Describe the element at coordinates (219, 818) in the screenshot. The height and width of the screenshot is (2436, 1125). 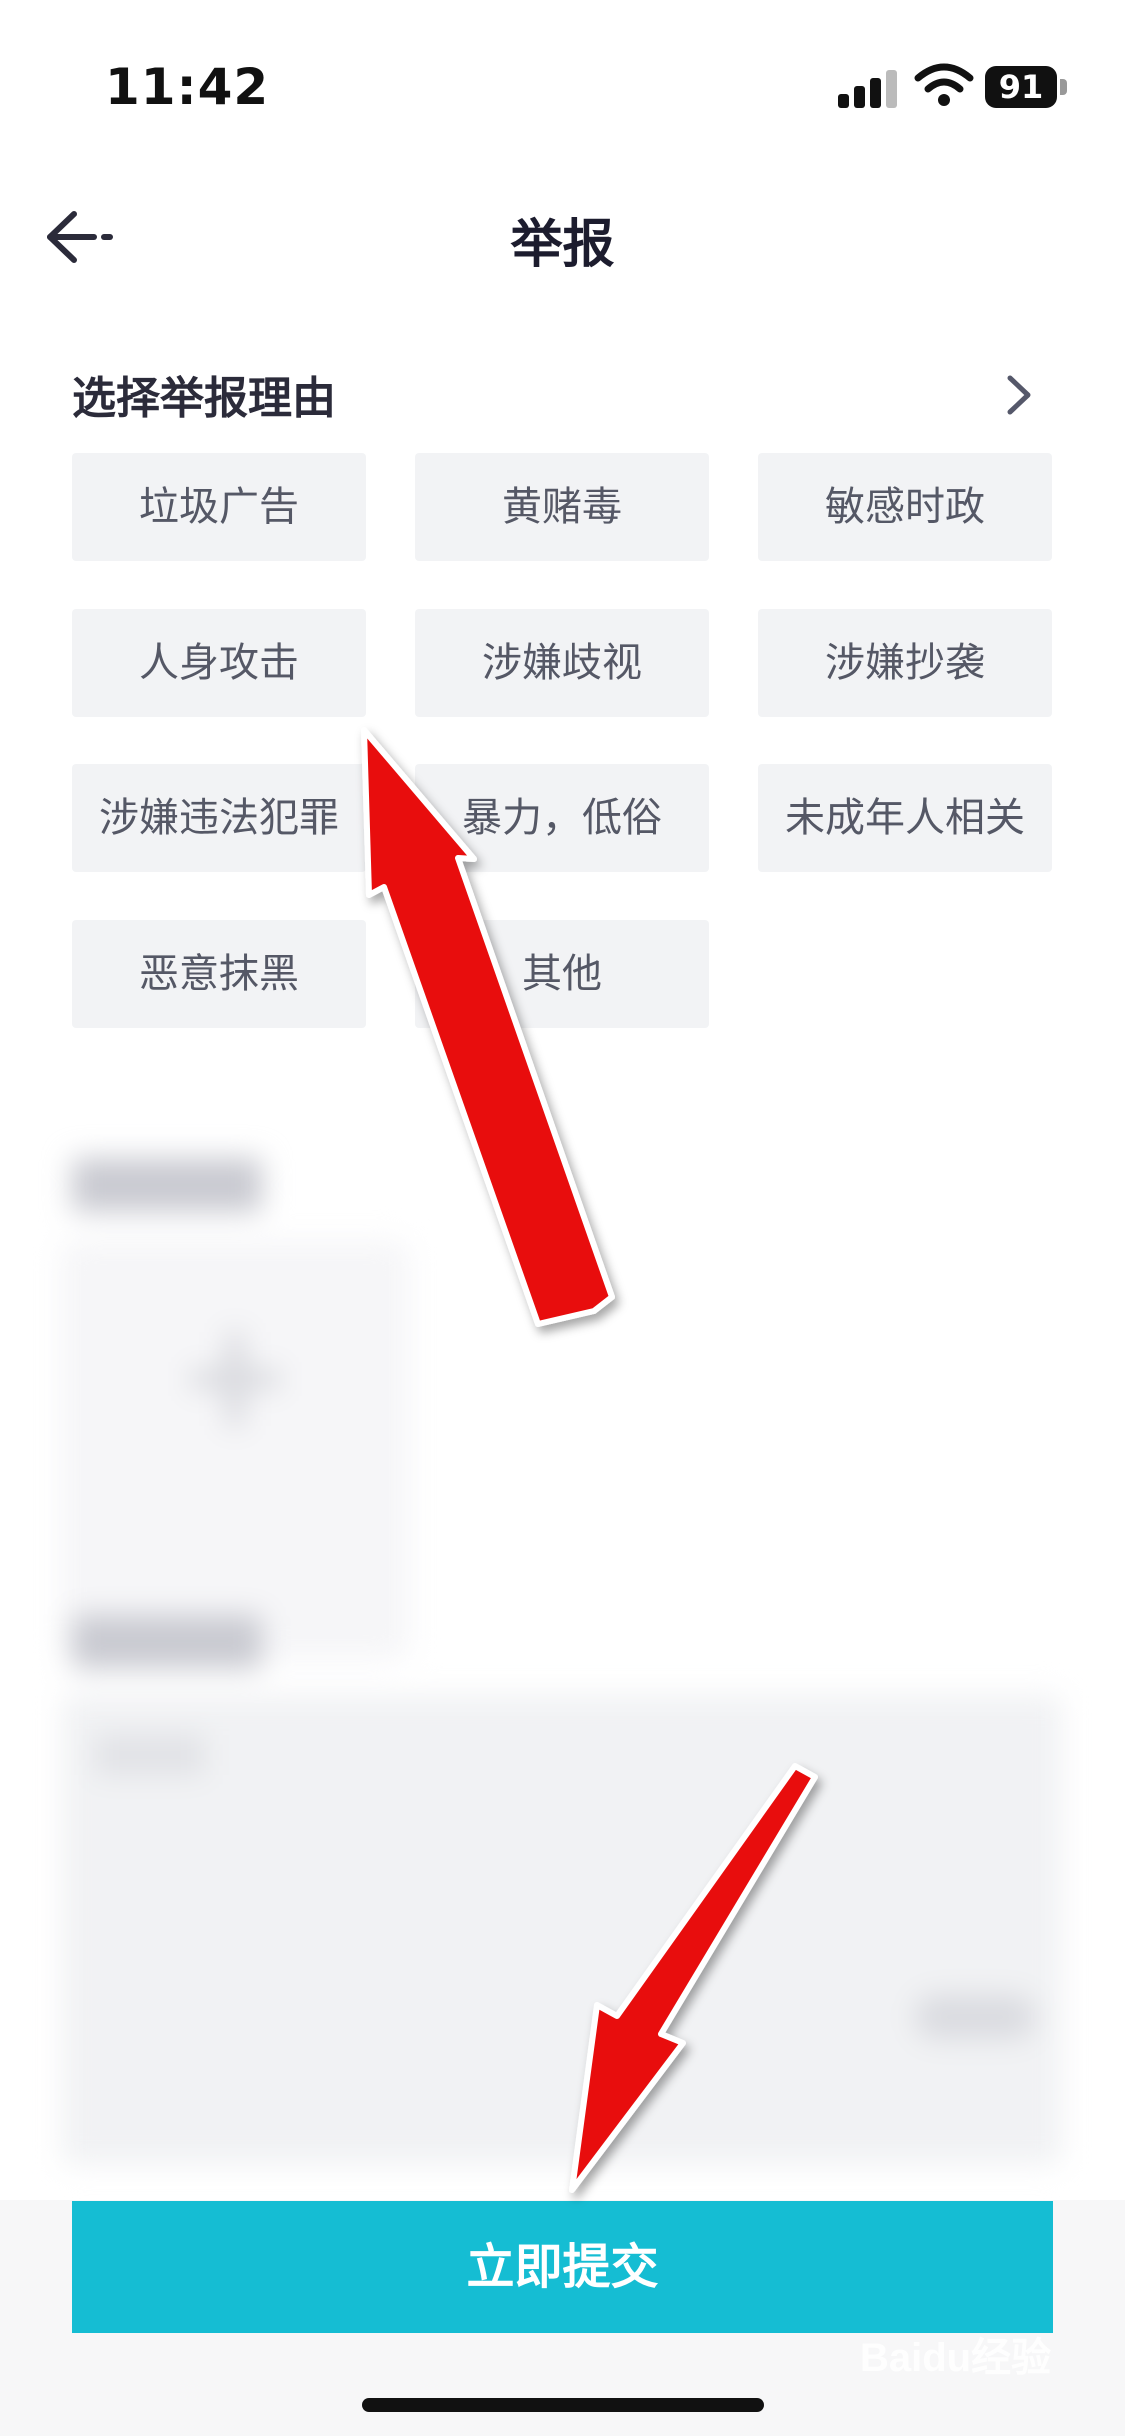
I see `reason-chip: 涉嫌违法犯罪` at that location.